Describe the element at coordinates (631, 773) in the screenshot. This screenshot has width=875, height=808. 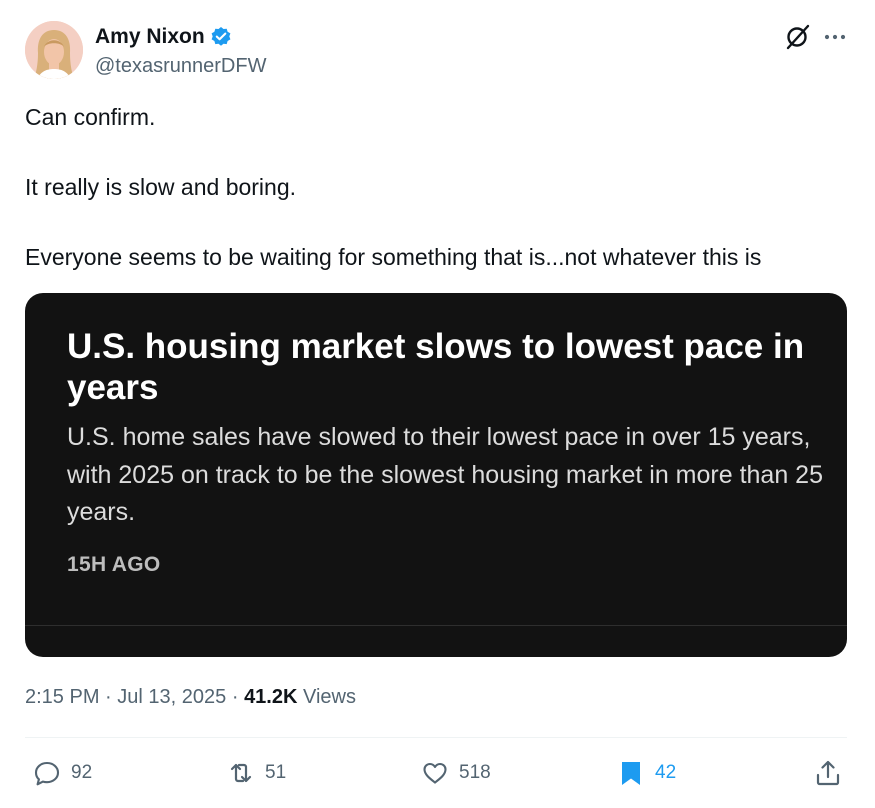
I see `bookmark-icon` at that location.